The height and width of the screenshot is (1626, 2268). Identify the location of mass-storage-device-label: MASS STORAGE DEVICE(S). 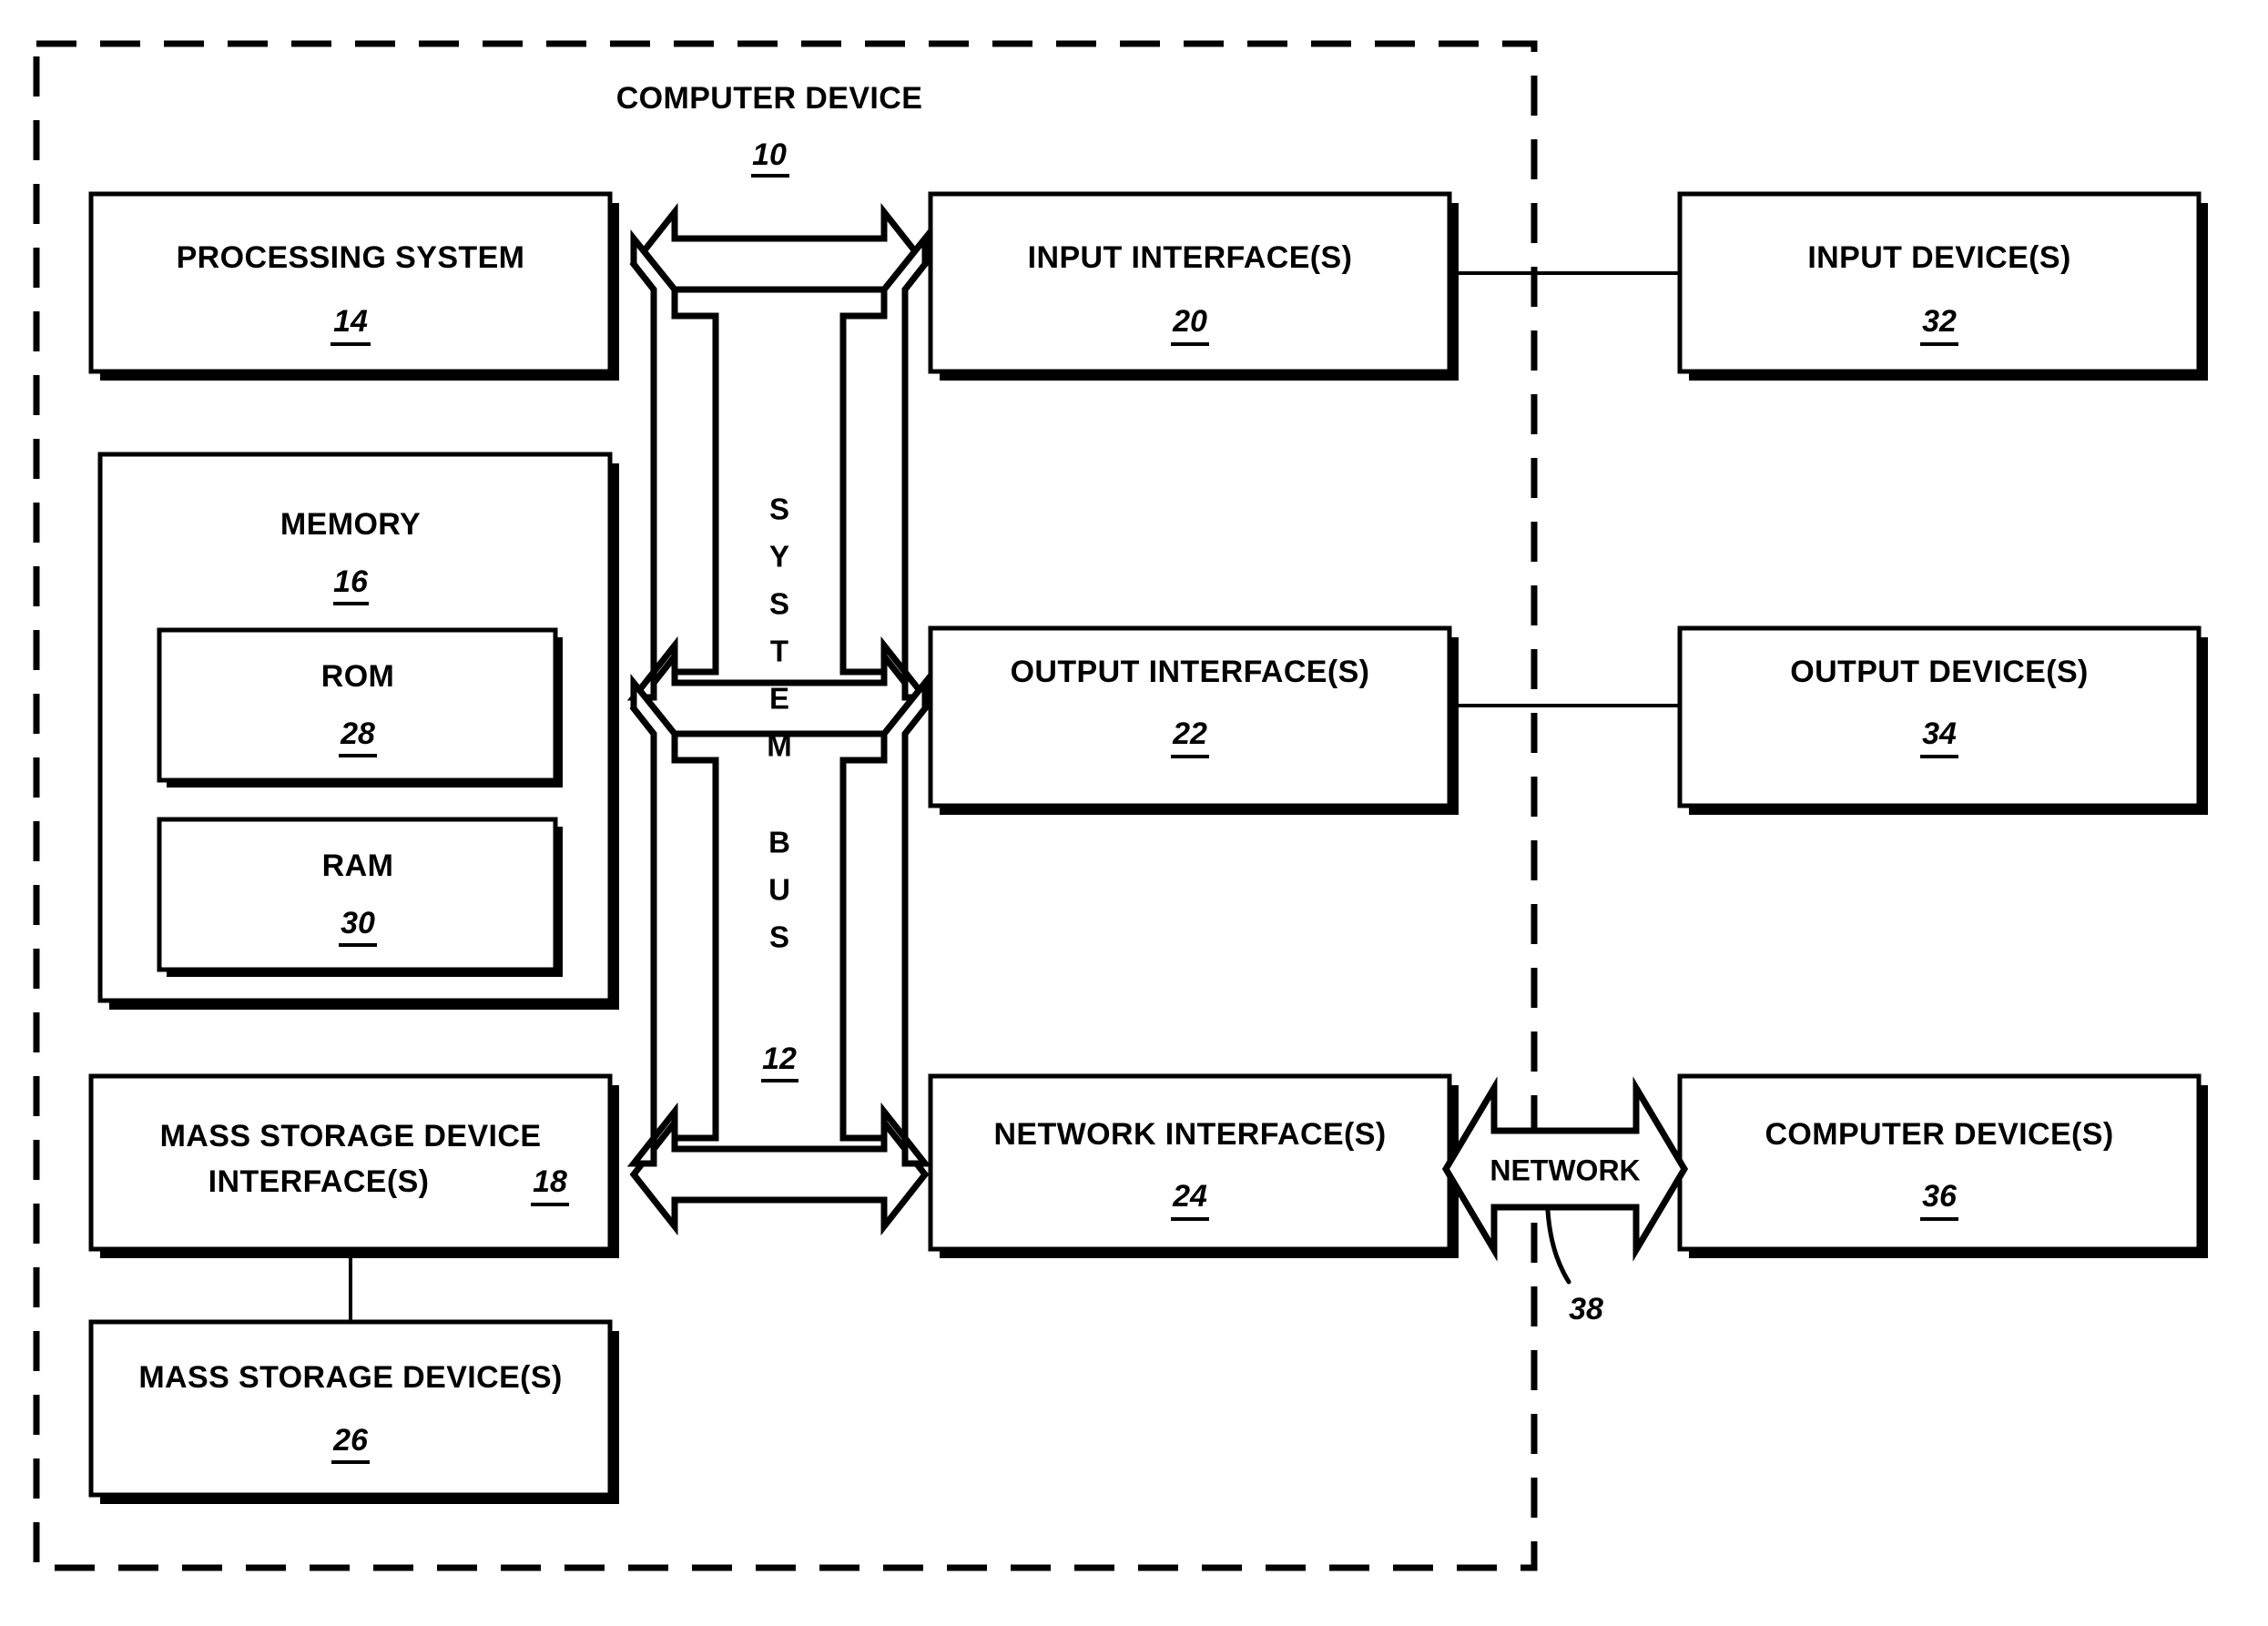
(350, 1377).